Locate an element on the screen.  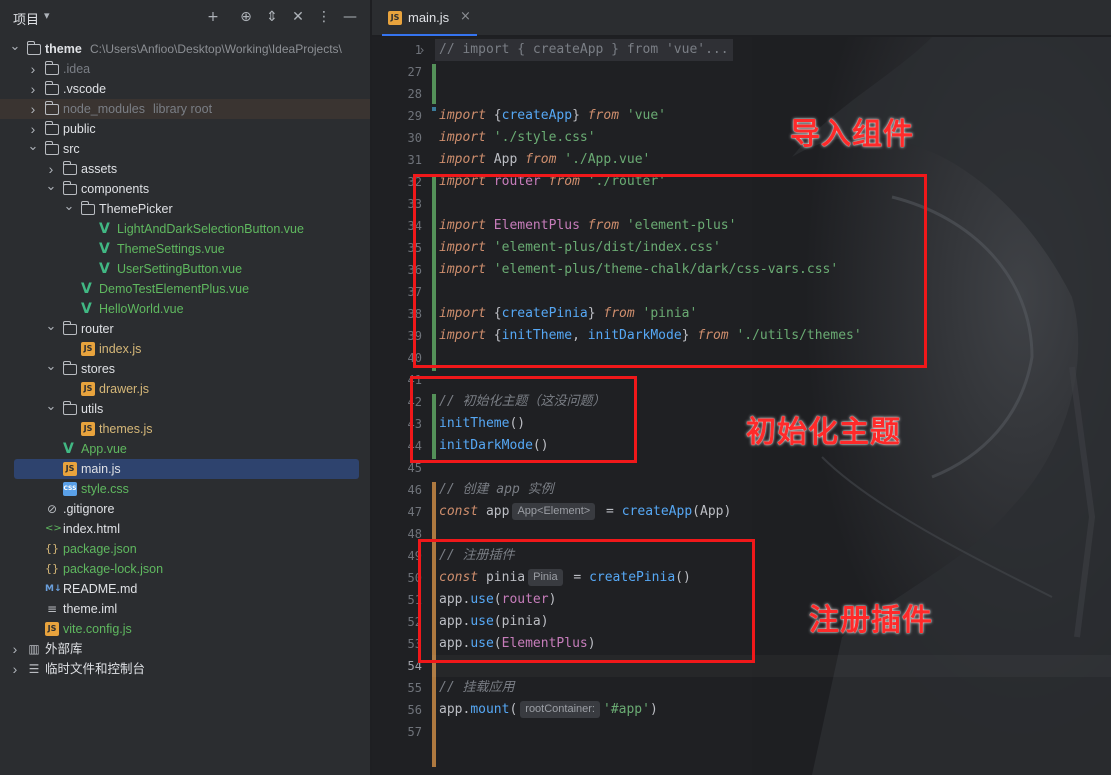
tree-file: ⊘ .gitignore is located at coordinates (185, 509).